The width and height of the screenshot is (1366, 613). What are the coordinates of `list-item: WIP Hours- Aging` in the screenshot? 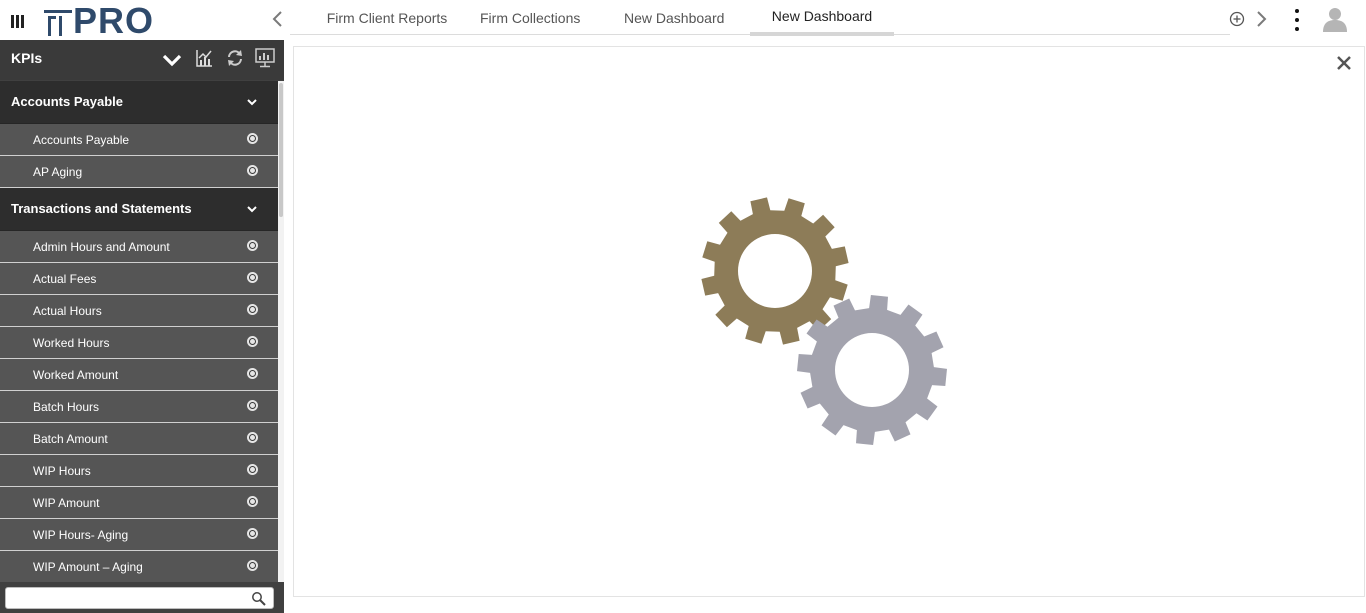 It's located at (139, 535).